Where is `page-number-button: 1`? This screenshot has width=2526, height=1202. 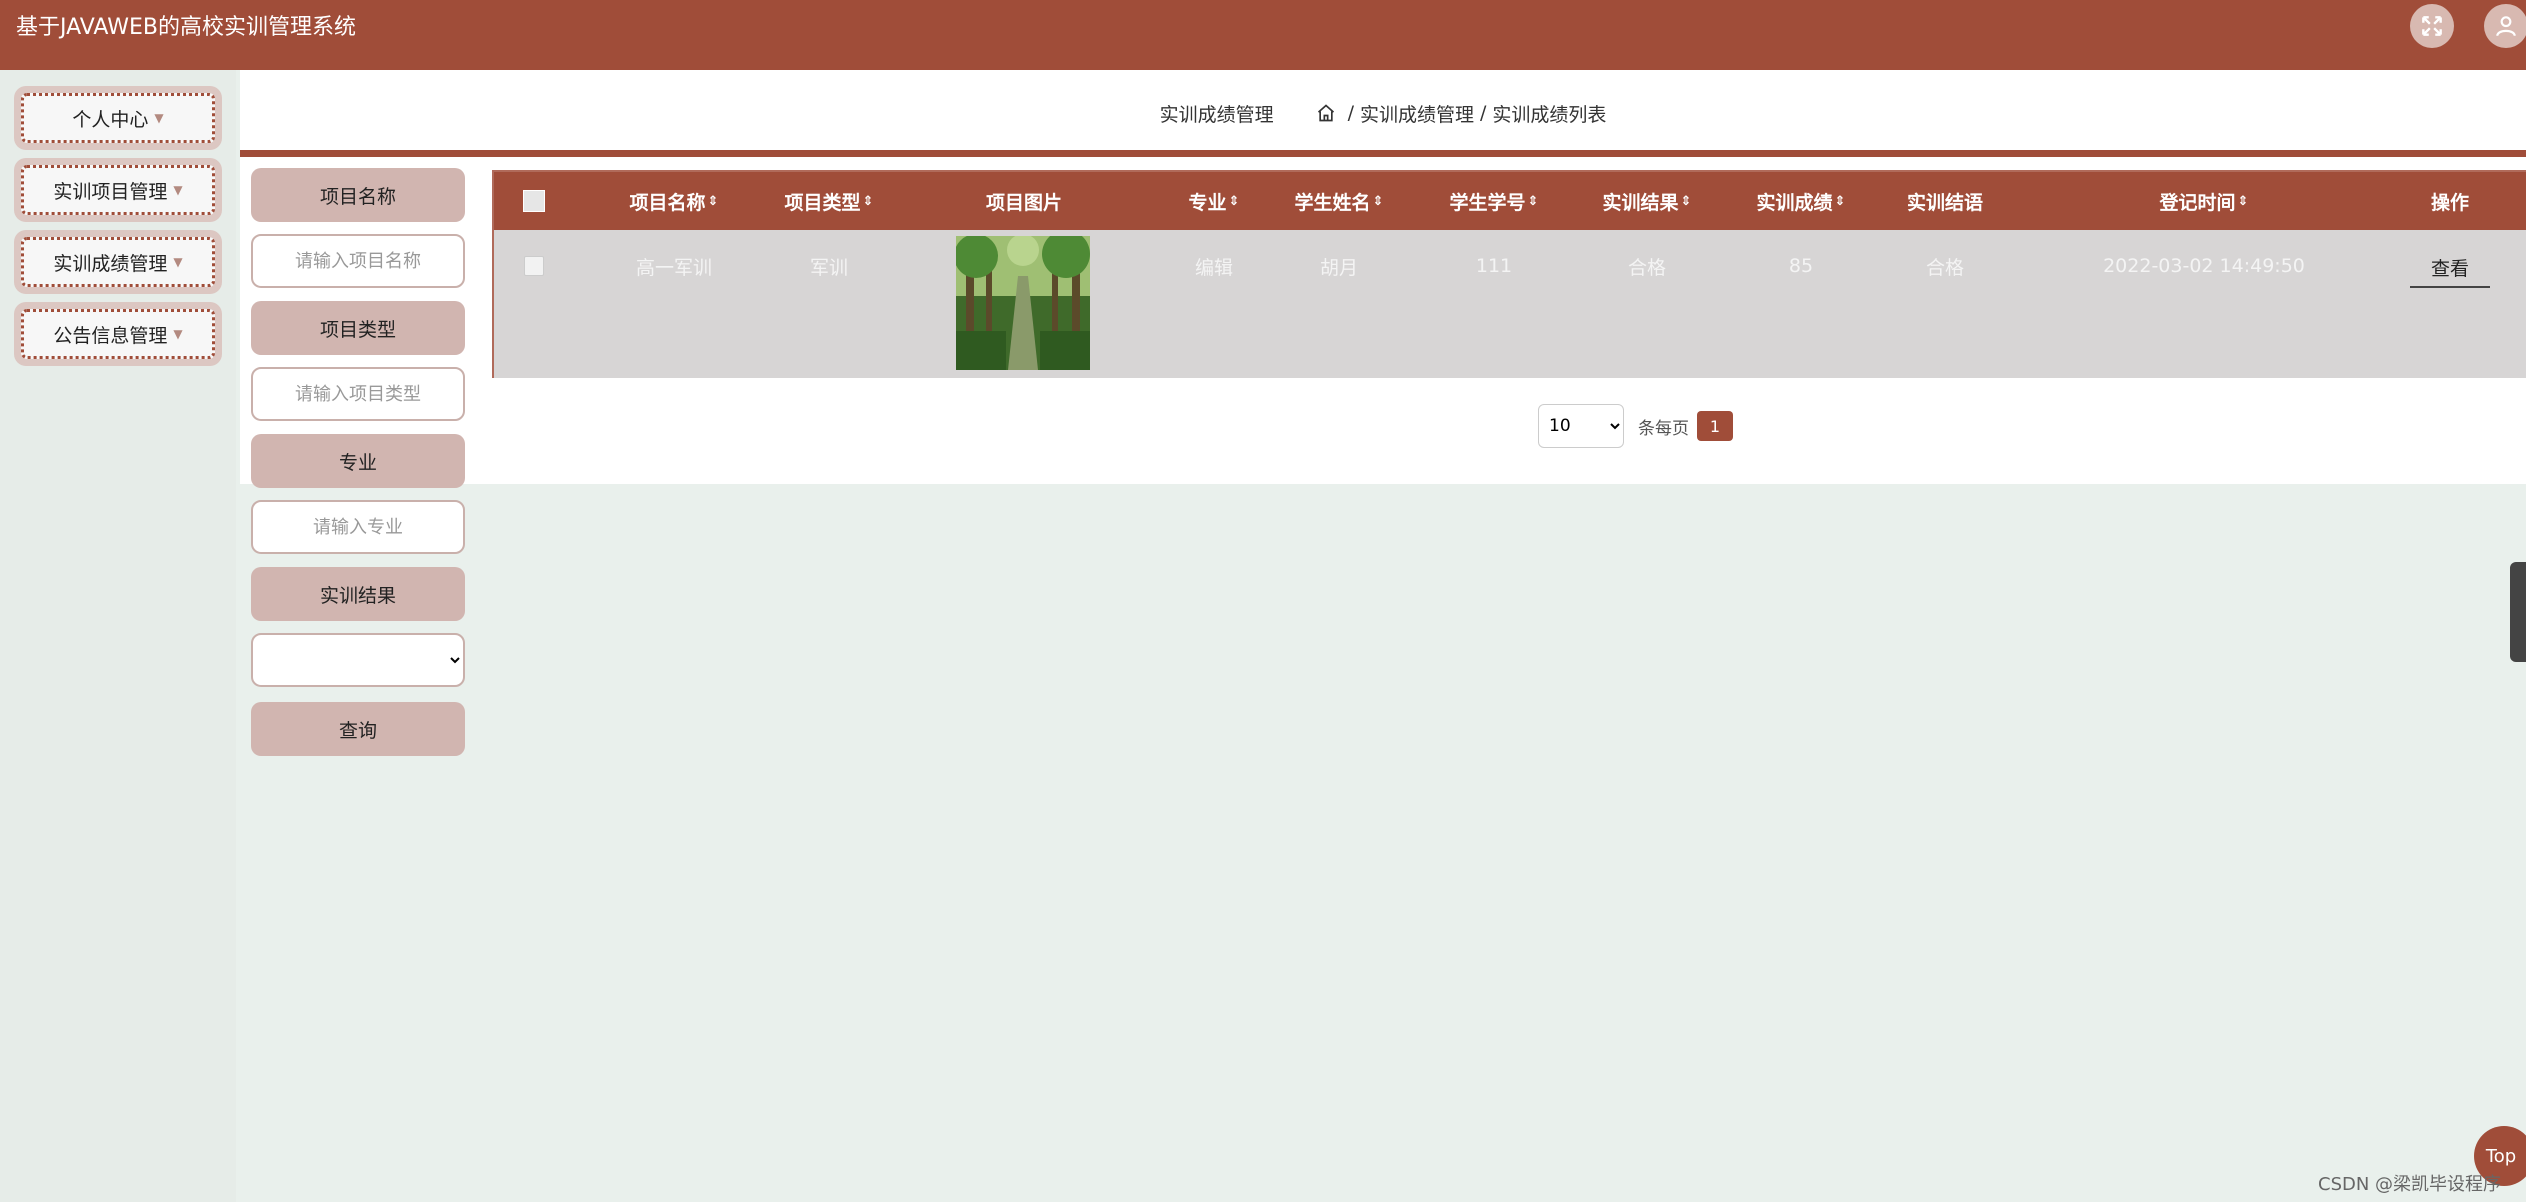 page-number-button: 1 is located at coordinates (1715, 426).